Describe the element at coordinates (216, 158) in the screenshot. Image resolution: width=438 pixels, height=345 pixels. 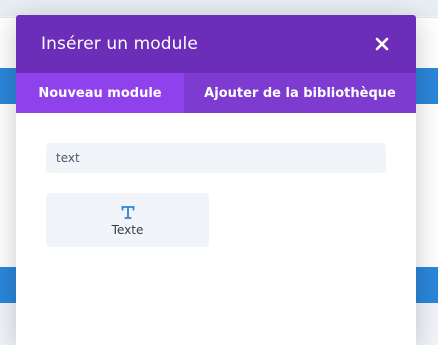
I see `module-search-input` at that location.